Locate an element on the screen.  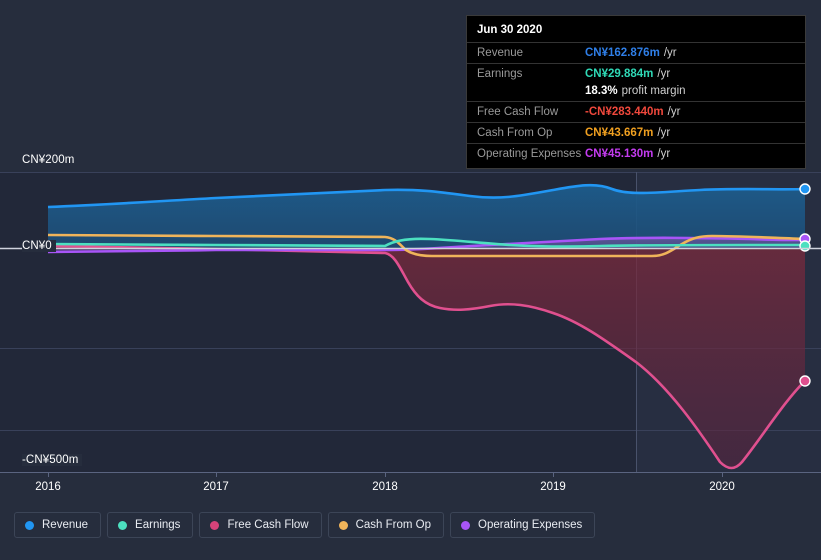
tooltip-value-cash-from-op: CN¥43.667m is located at coordinates (619, 133).